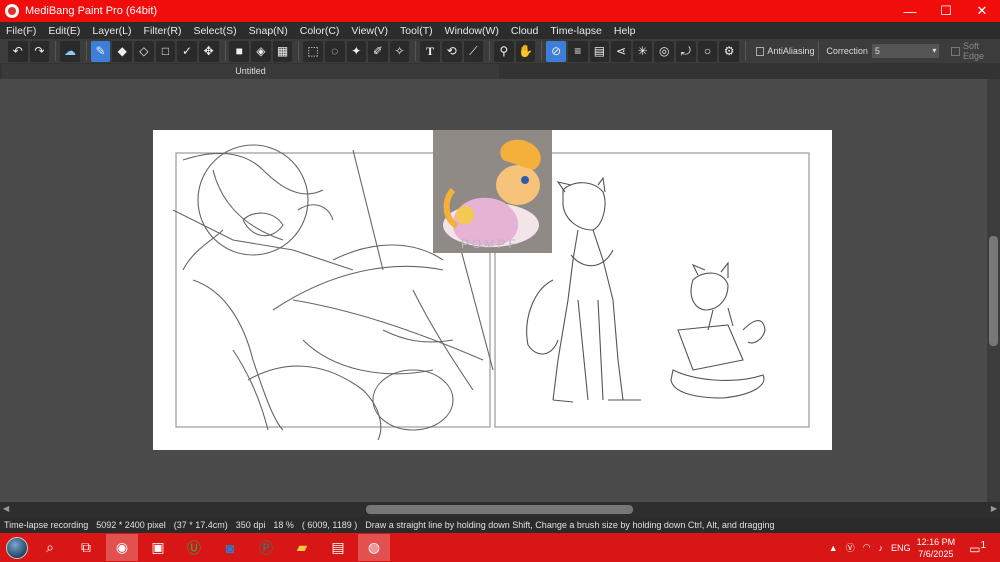 The width and height of the screenshot is (1000, 562). I want to click on menu-layer: Layer(L), so click(111, 31).